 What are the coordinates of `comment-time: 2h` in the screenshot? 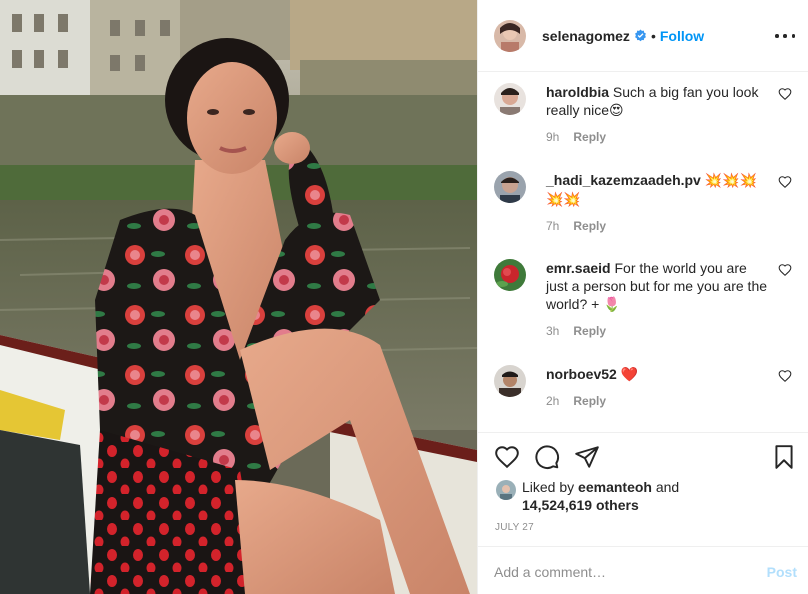 It's located at (553, 401).